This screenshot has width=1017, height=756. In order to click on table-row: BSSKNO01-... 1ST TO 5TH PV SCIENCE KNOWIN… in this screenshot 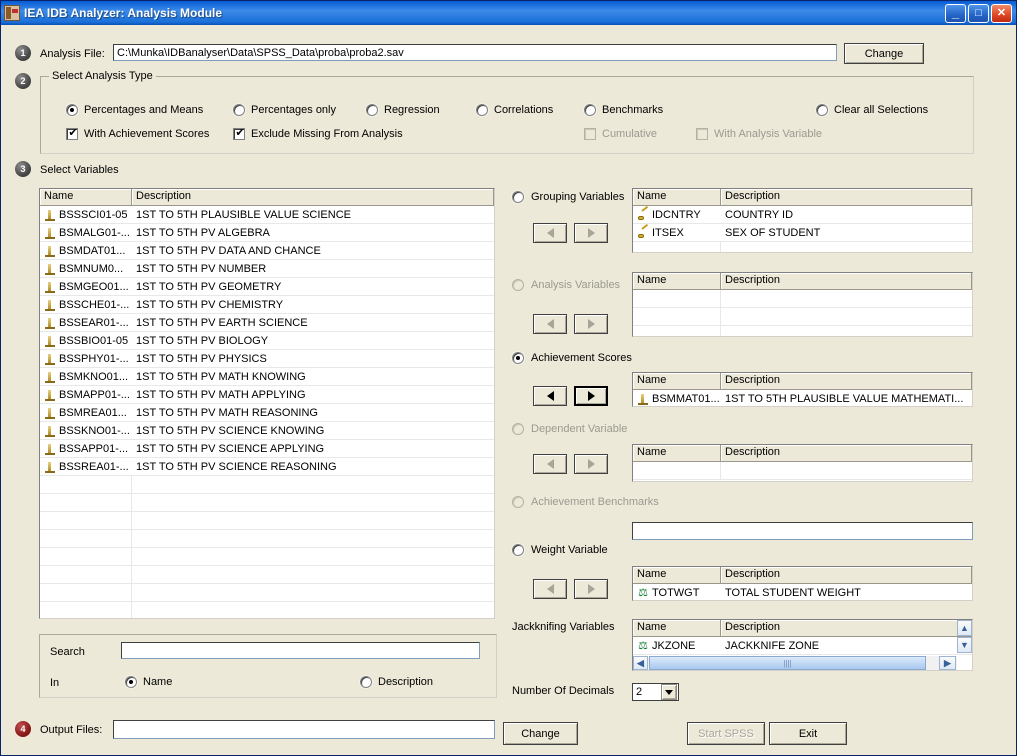, I will do `click(267, 431)`.